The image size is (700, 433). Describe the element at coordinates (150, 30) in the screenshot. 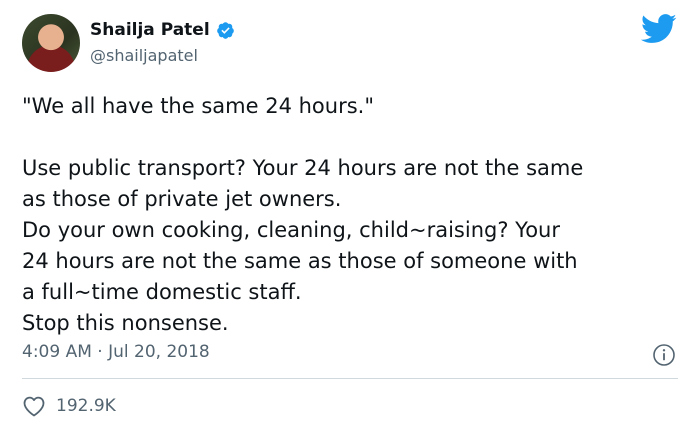

I see `author-name: Shailja Patel` at that location.